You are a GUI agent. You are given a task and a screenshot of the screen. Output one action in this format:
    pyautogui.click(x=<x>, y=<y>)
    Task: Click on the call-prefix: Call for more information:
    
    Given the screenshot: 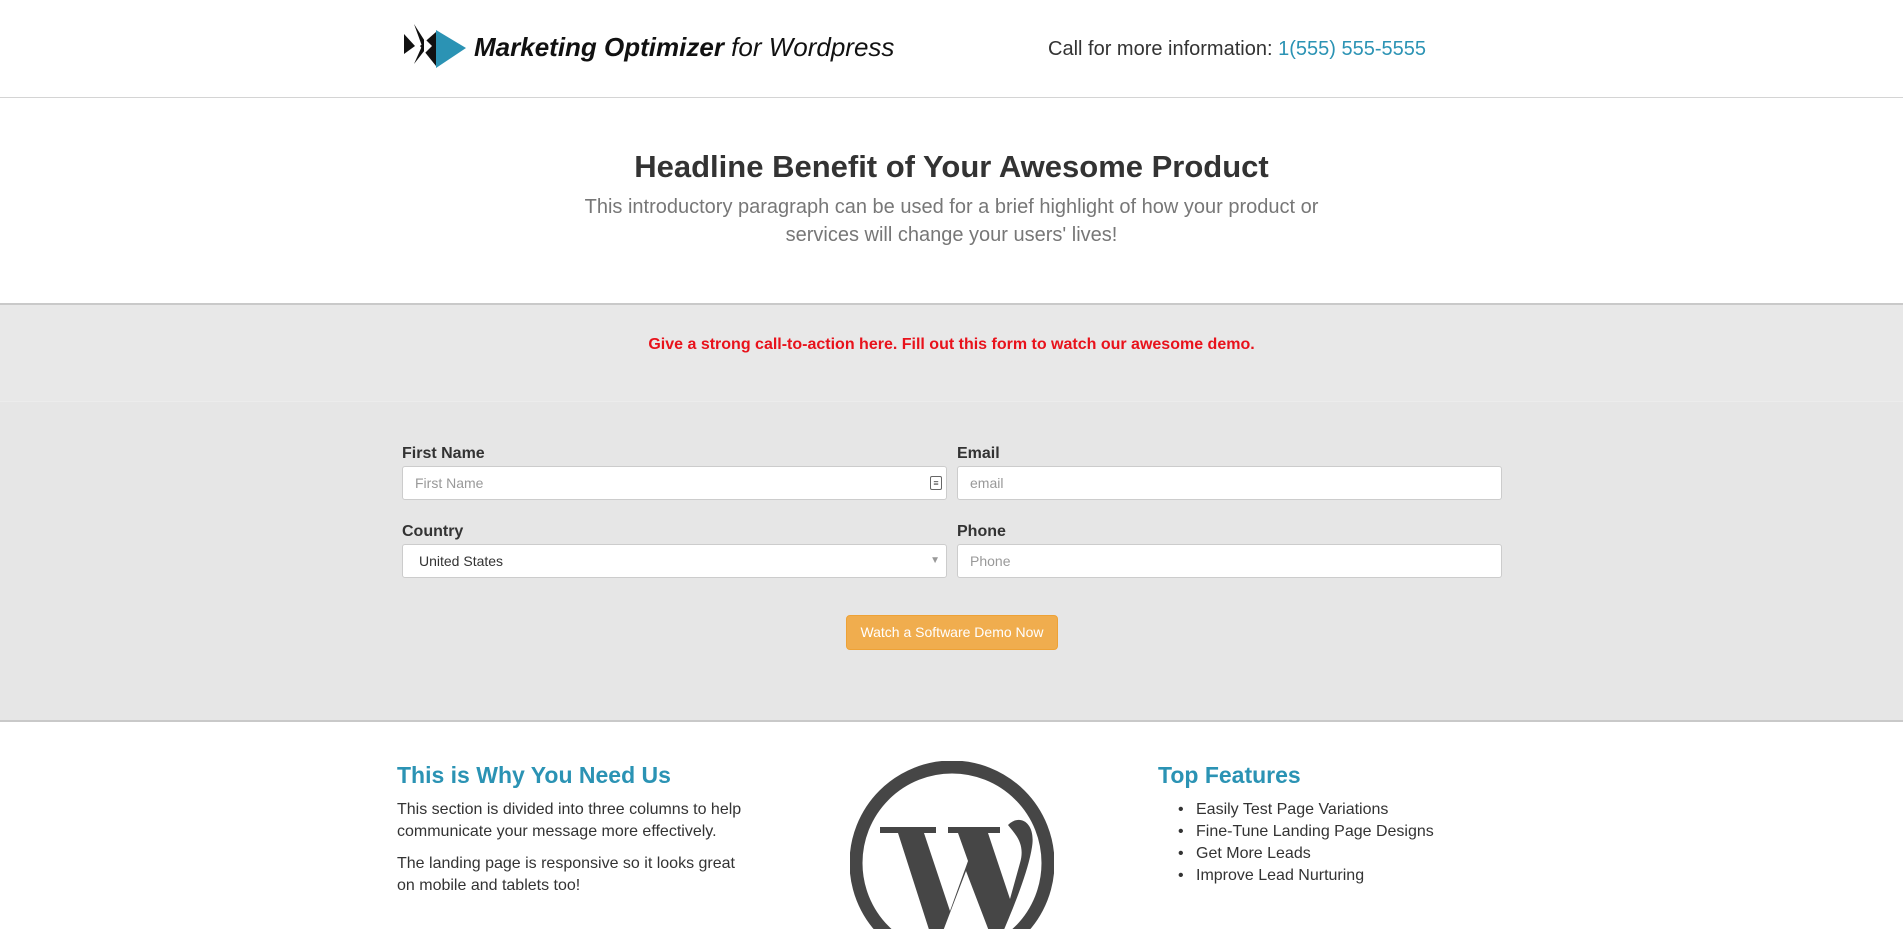 What is the action you would take?
    pyautogui.click(x=1163, y=49)
    